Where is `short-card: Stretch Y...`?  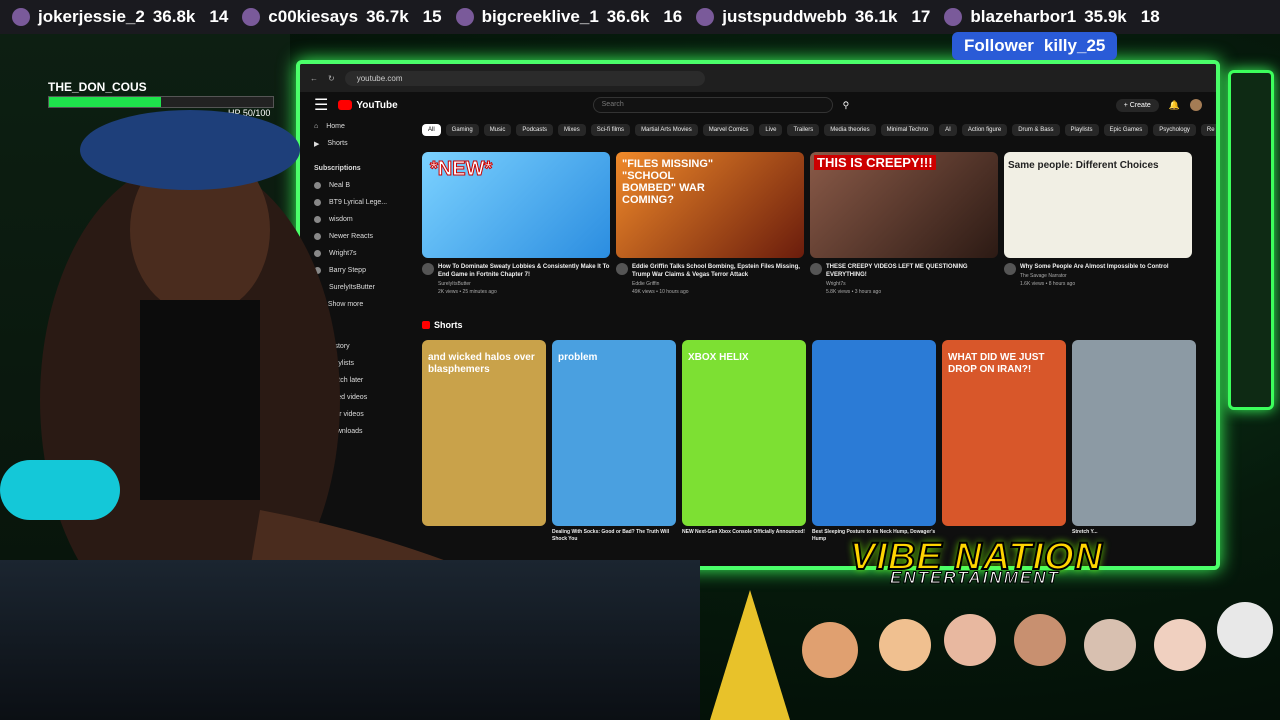
short-card: Stretch Y... is located at coordinates (1134, 441).